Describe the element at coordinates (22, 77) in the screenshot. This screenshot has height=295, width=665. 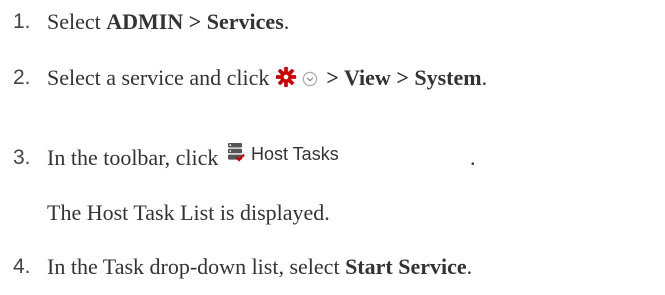
I see `step-number: 2.` at that location.